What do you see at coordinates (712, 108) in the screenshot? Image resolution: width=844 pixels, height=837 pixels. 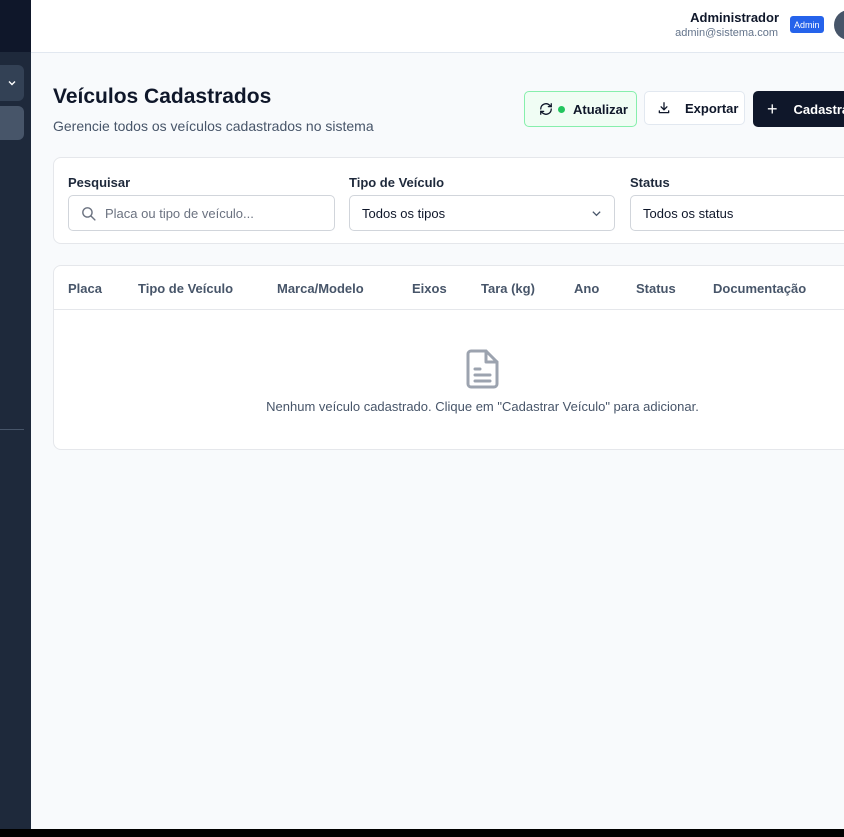 I see `export-button-label: Exportar` at bounding box center [712, 108].